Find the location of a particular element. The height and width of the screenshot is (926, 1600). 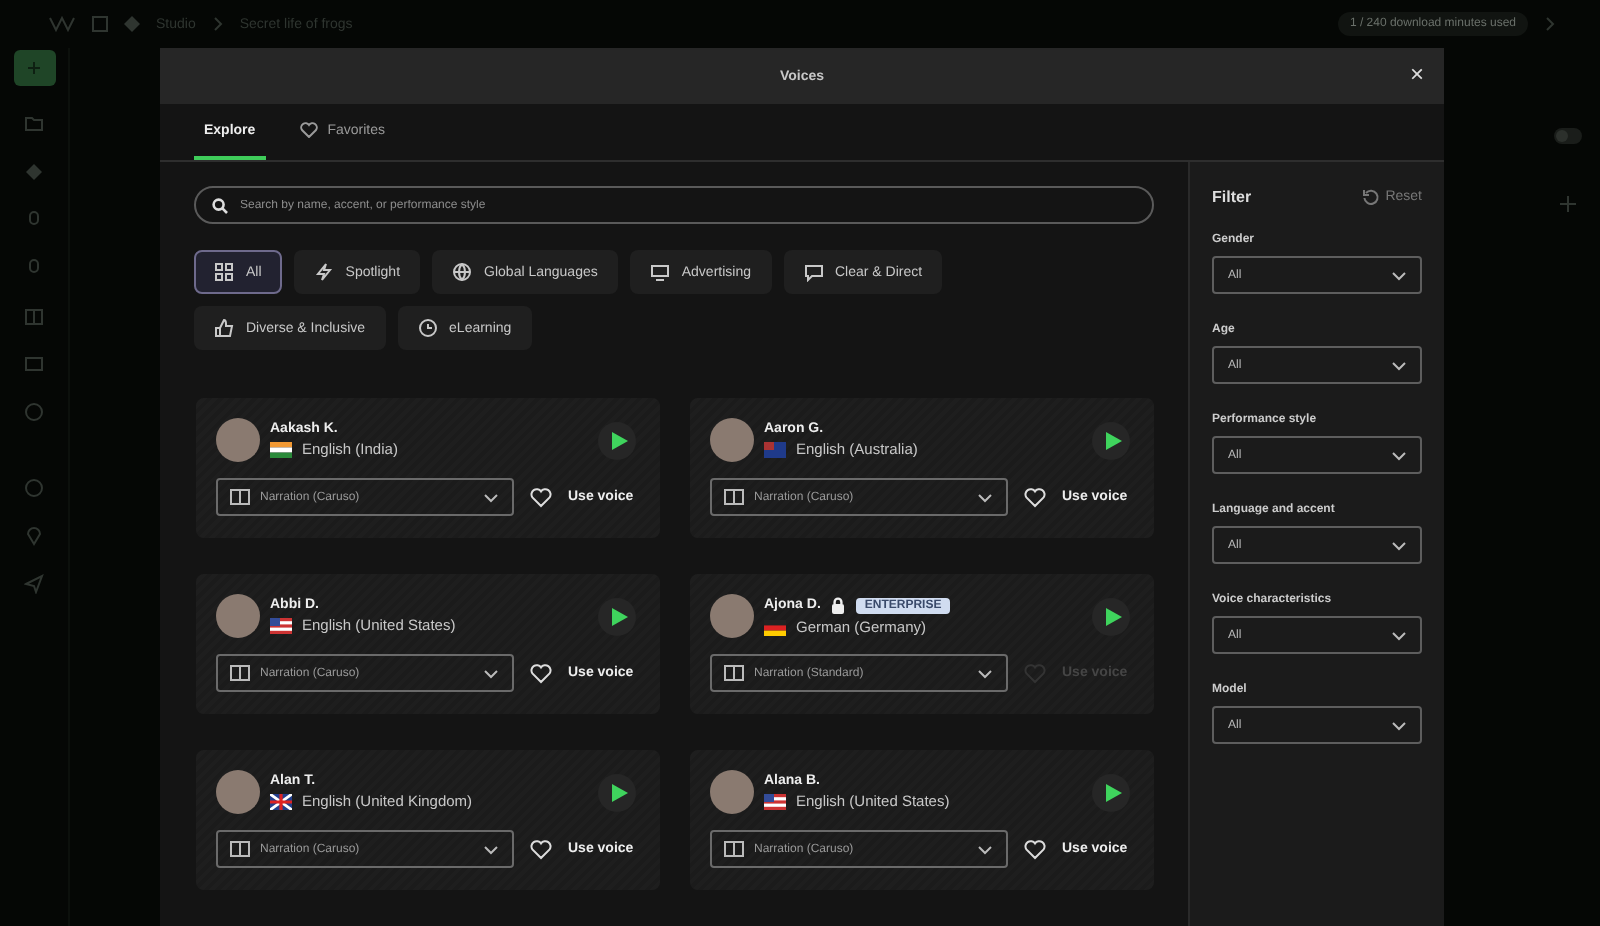

filter-title: Filter is located at coordinates (1232, 197).